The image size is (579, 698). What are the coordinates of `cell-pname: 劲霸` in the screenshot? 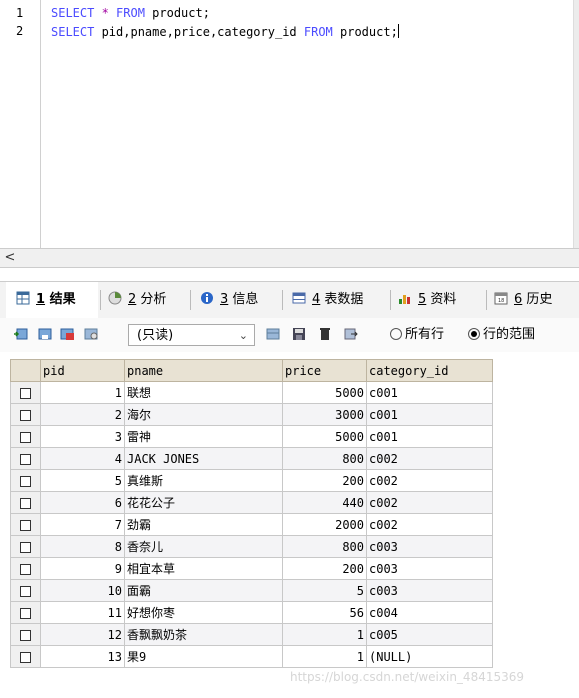 It's located at (203, 524).